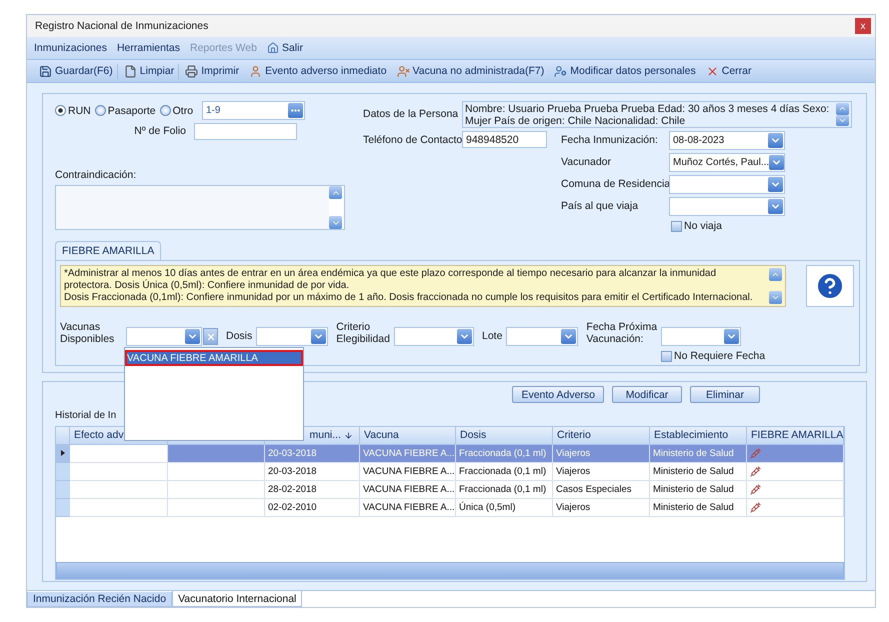 This screenshot has height=622, width=889. Describe the element at coordinates (212, 71) in the screenshot. I see `toolbar-button: Imprimir` at that location.